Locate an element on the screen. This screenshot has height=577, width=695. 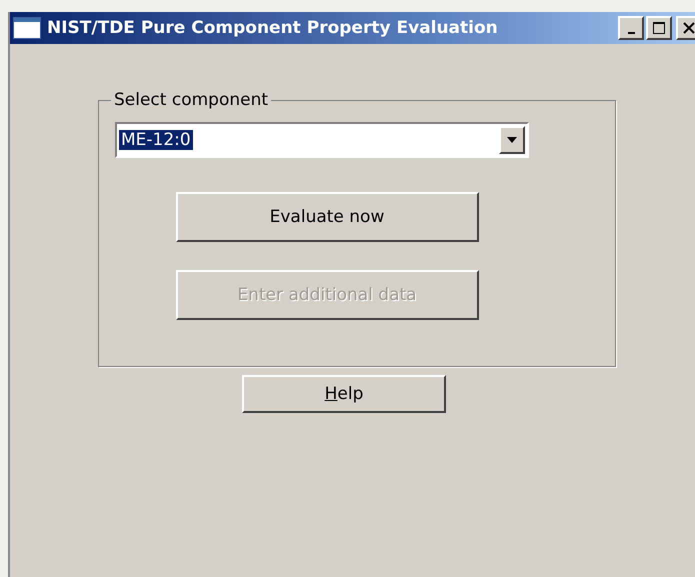
close-icon is located at coordinates (688, 28).